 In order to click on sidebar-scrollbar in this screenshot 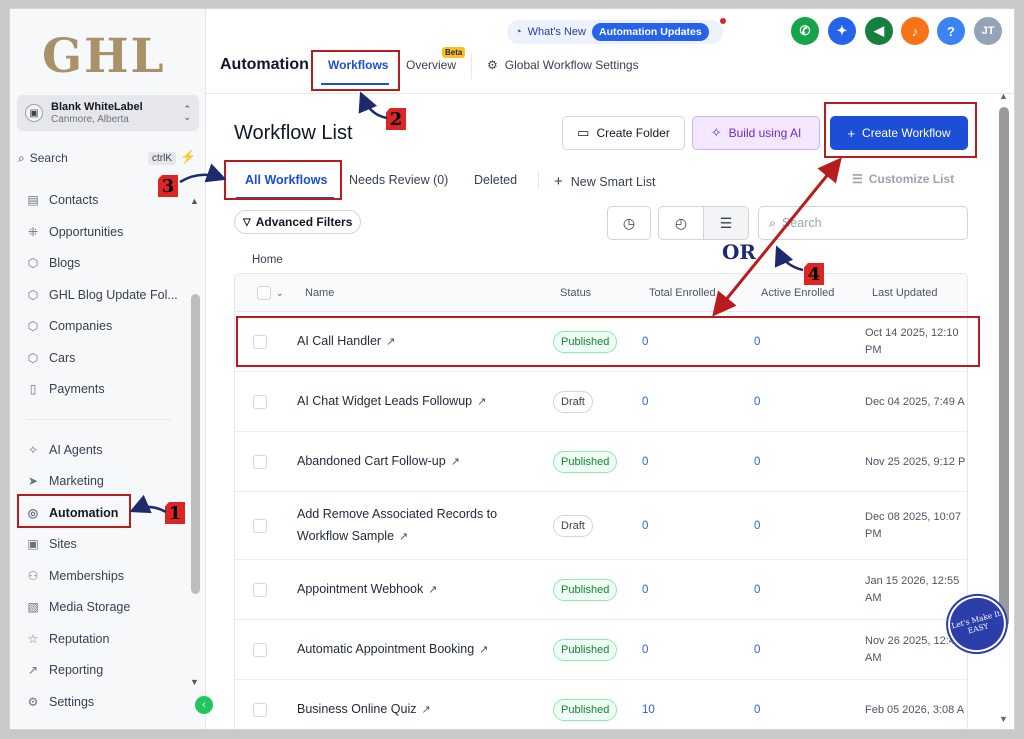, I will do `click(195, 444)`.